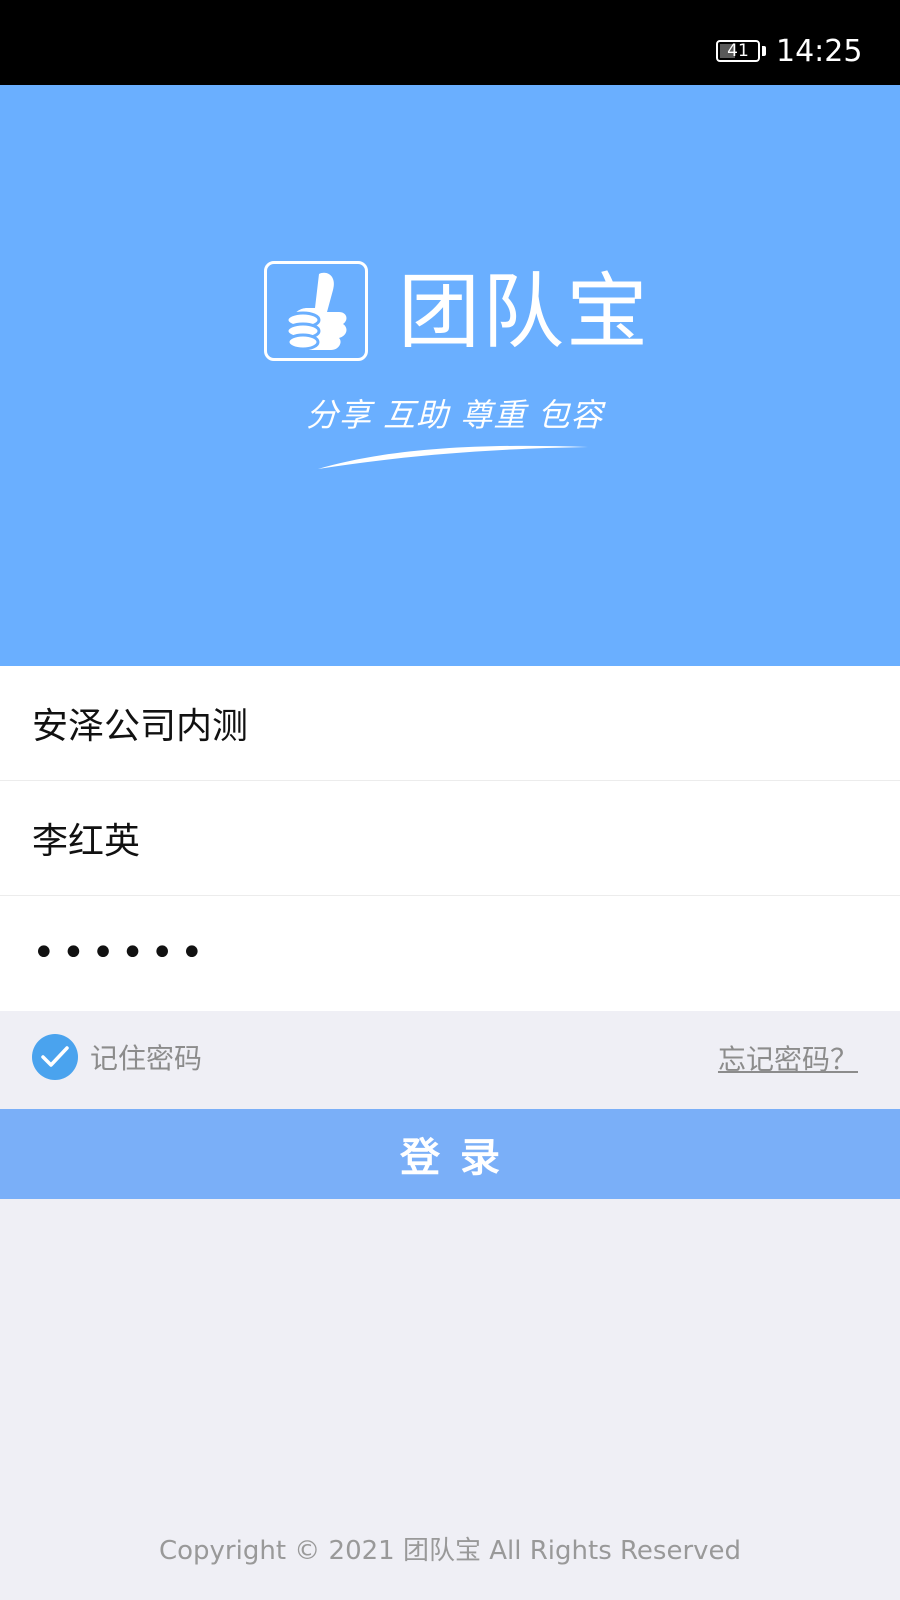  Describe the element at coordinates (788, 1058) in the screenshot. I see `forgot-password-link: 忘记密码？` at that location.